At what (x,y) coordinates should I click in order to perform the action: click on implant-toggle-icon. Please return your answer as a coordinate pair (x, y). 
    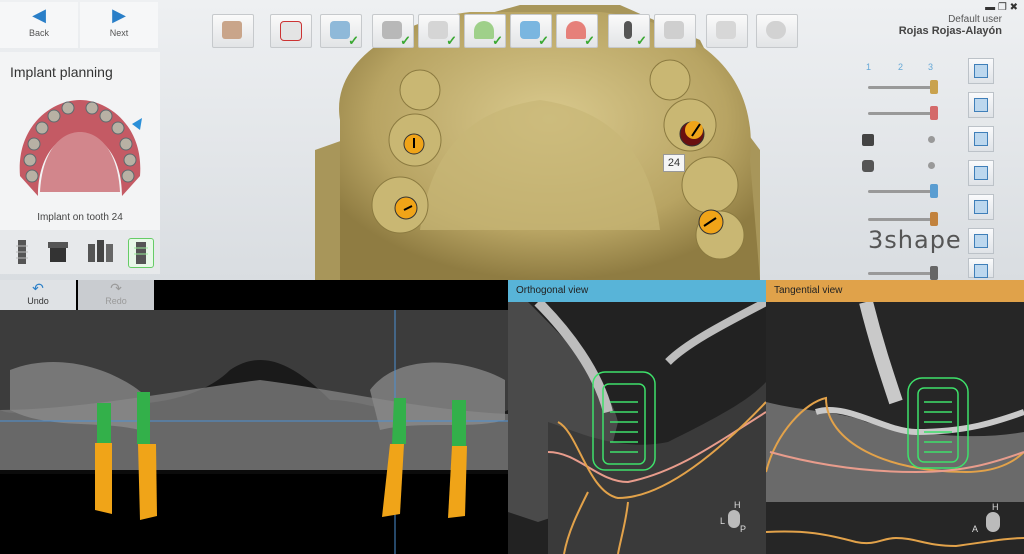
    Looking at the image, I should click on (868, 166).